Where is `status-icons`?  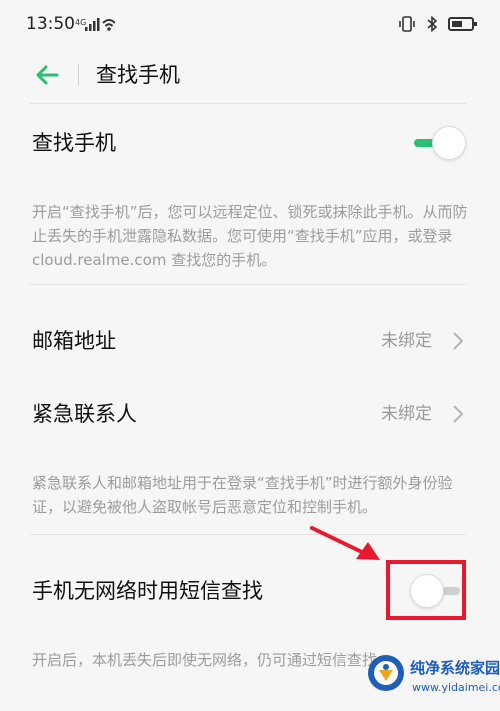
status-icons is located at coordinates (437, 24).